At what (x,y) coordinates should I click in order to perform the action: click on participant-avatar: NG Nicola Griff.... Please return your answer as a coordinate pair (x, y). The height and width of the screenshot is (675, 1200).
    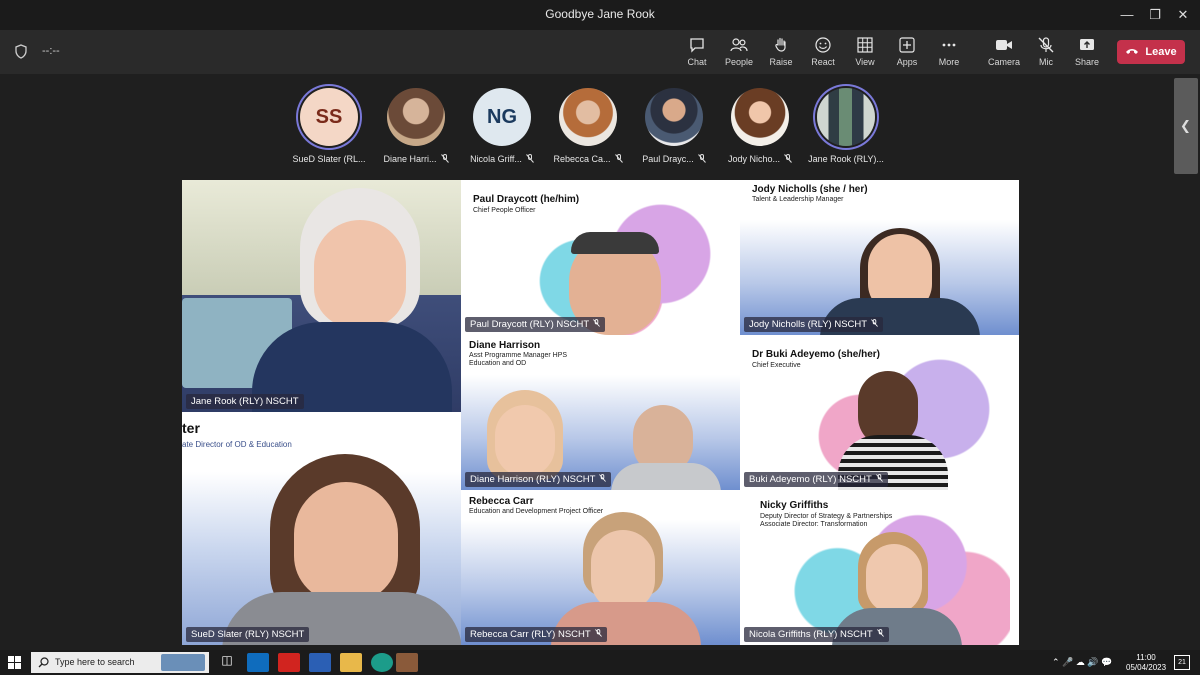
    Looking at the image, I should click on (502, 126).